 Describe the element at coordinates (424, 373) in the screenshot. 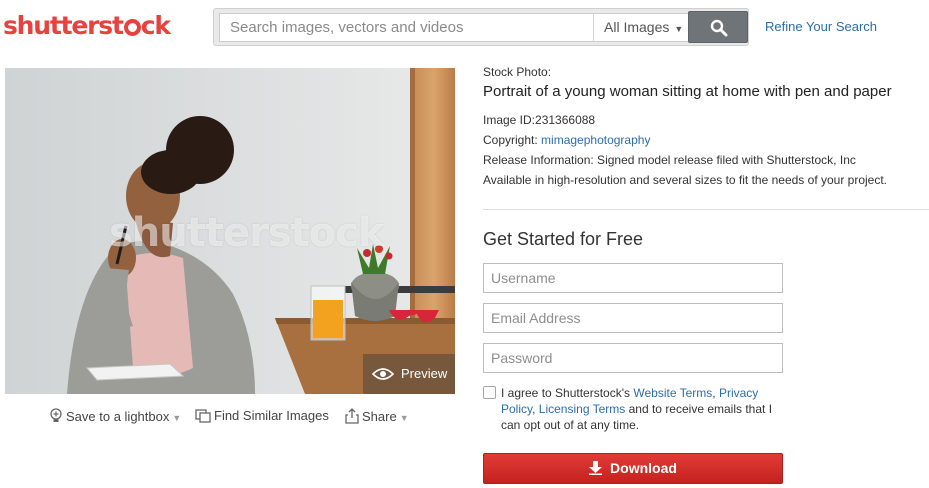

I see `preview-label: Preview` at that location.